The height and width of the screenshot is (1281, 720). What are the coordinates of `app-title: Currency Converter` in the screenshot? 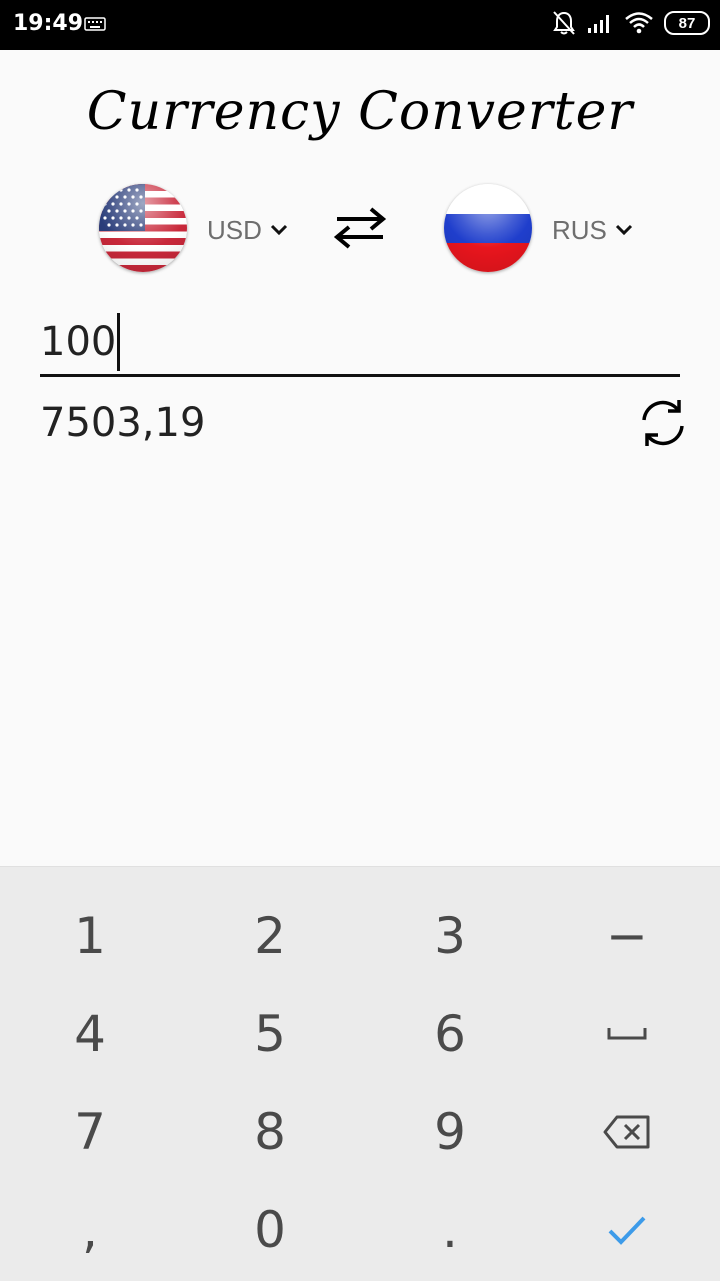 It's located at (360, 112).